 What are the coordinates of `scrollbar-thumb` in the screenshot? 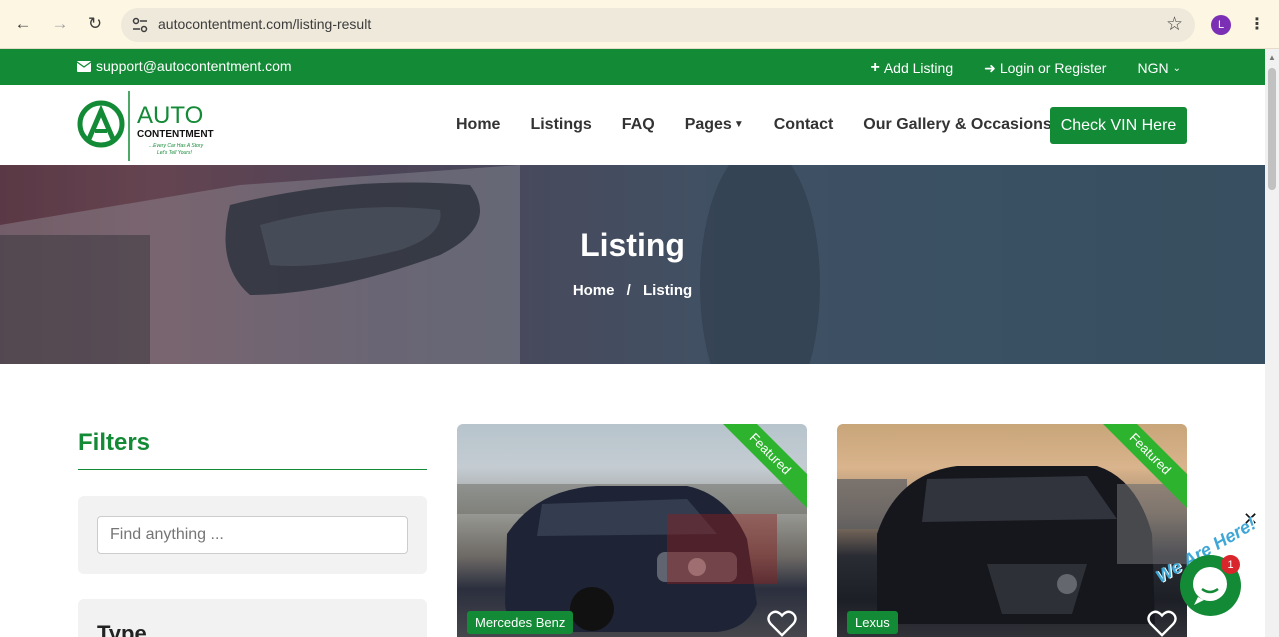 It's located at (1272, 129).